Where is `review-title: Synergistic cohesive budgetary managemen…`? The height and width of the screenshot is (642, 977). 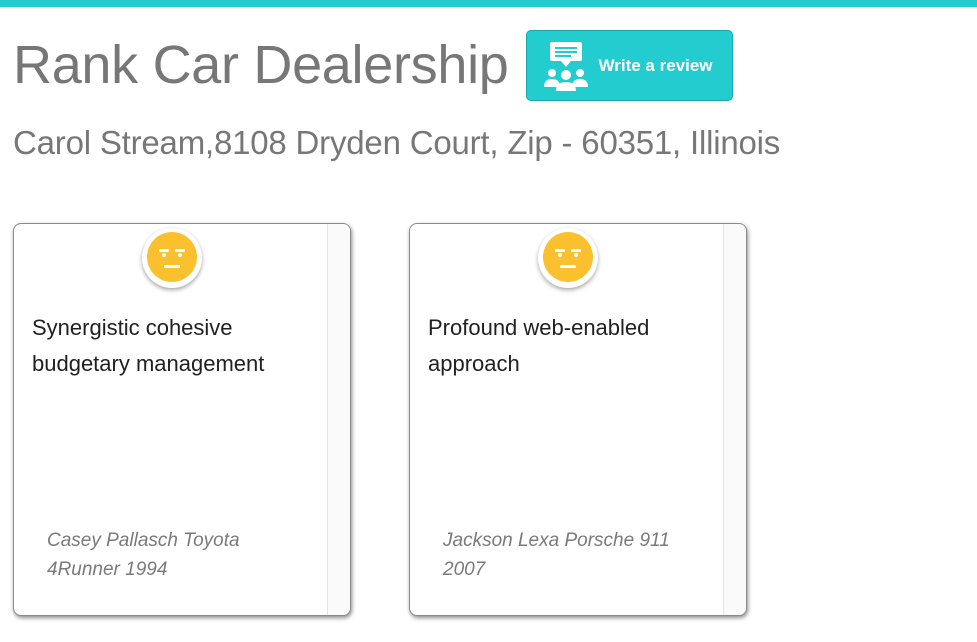 review-title: Synergistic cohesive budgetary managemen… is located at coordinates (148, 345).